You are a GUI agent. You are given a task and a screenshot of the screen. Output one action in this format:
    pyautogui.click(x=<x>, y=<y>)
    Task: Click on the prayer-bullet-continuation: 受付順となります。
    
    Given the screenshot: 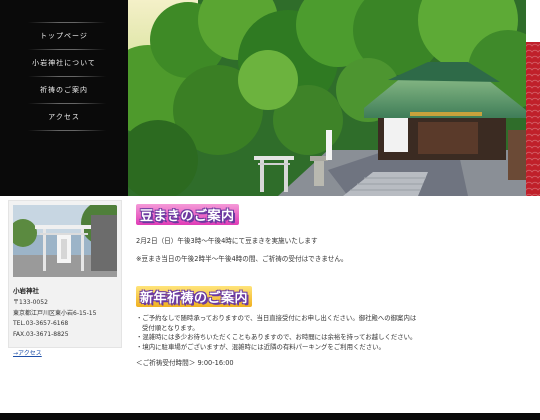 What is the action you would take?
    pyautogui.click(x=170, y=327)
    